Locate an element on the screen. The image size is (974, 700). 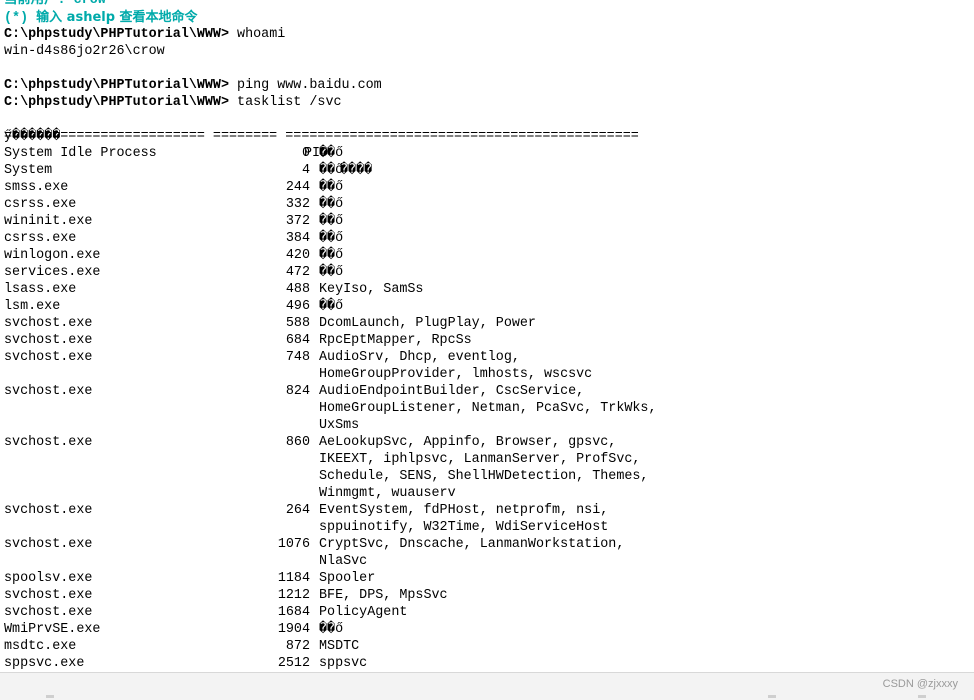
process-row: csrss.exe 332 ��ő is located at coordinates (484, 204).